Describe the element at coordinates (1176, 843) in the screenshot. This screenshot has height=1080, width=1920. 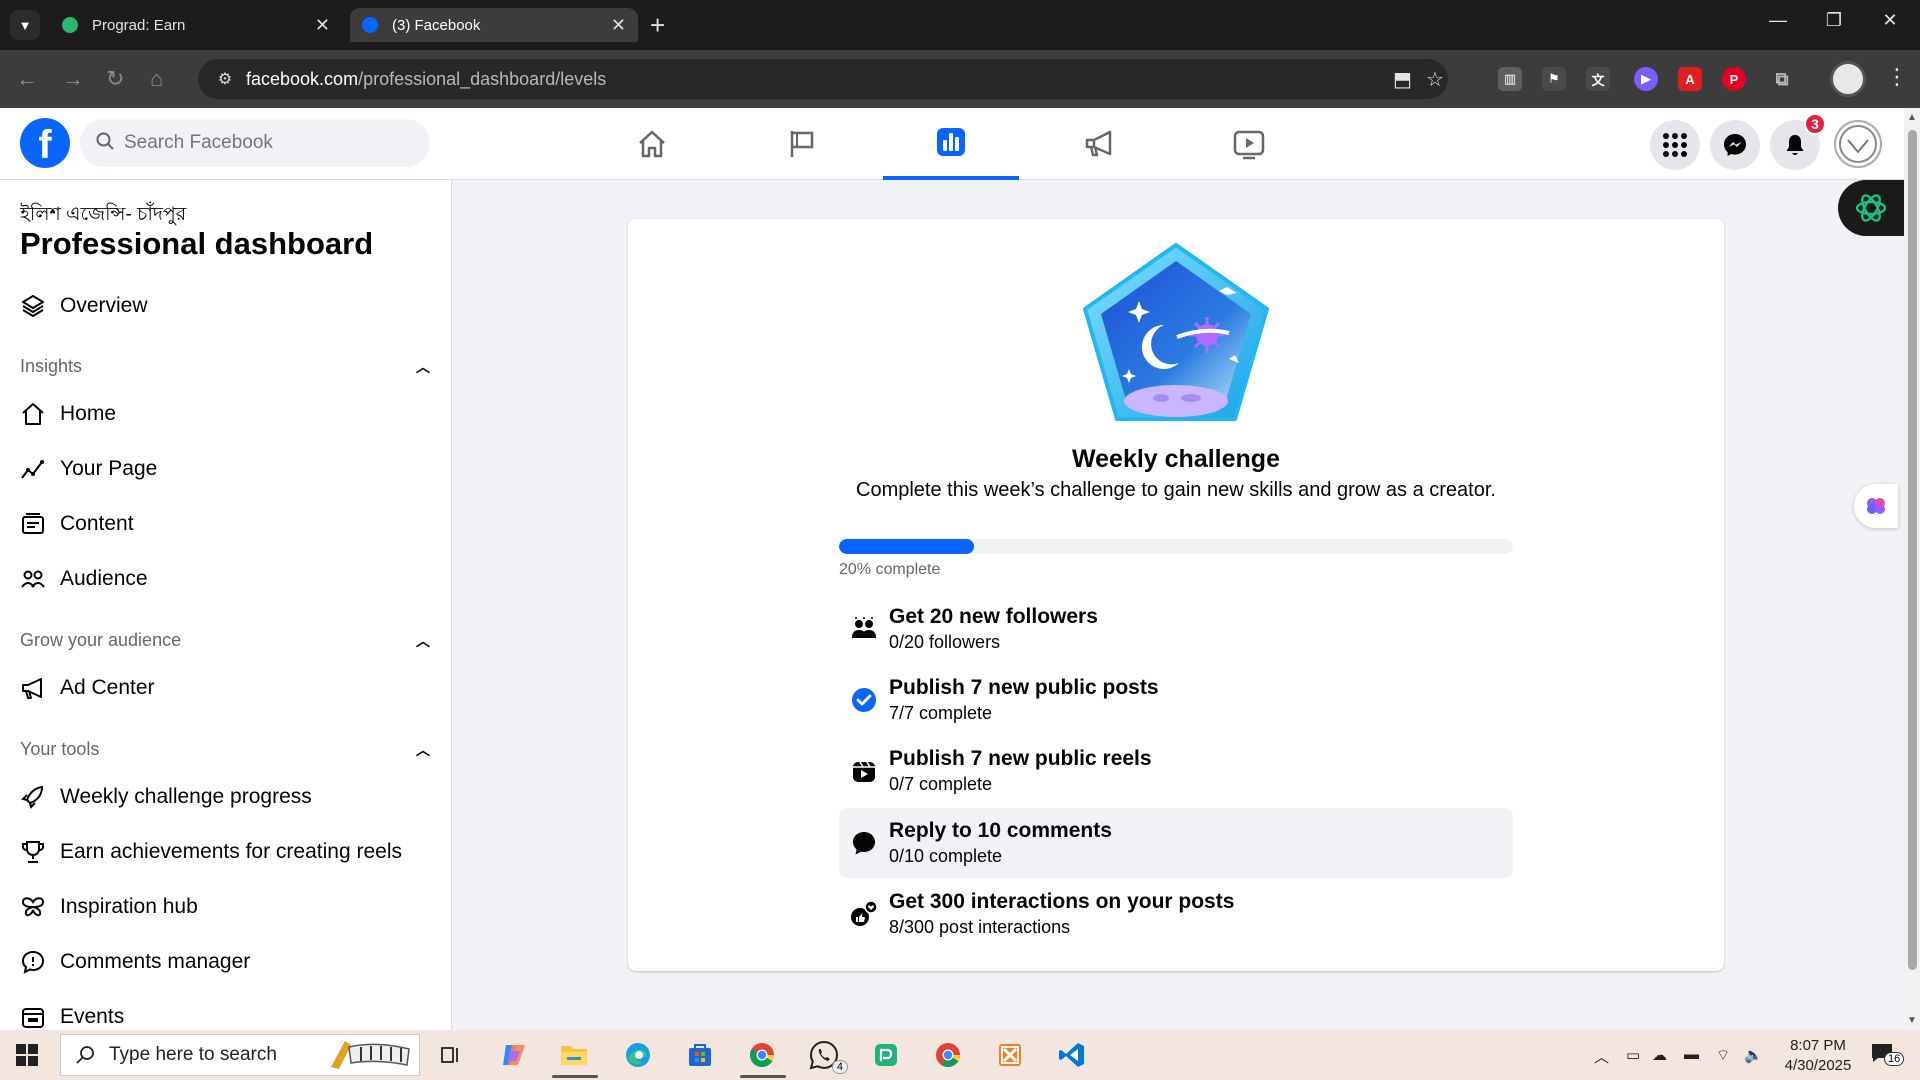
I see `task-item-reply-comments: Reply to 10 comments 0/10 complete` at that location.